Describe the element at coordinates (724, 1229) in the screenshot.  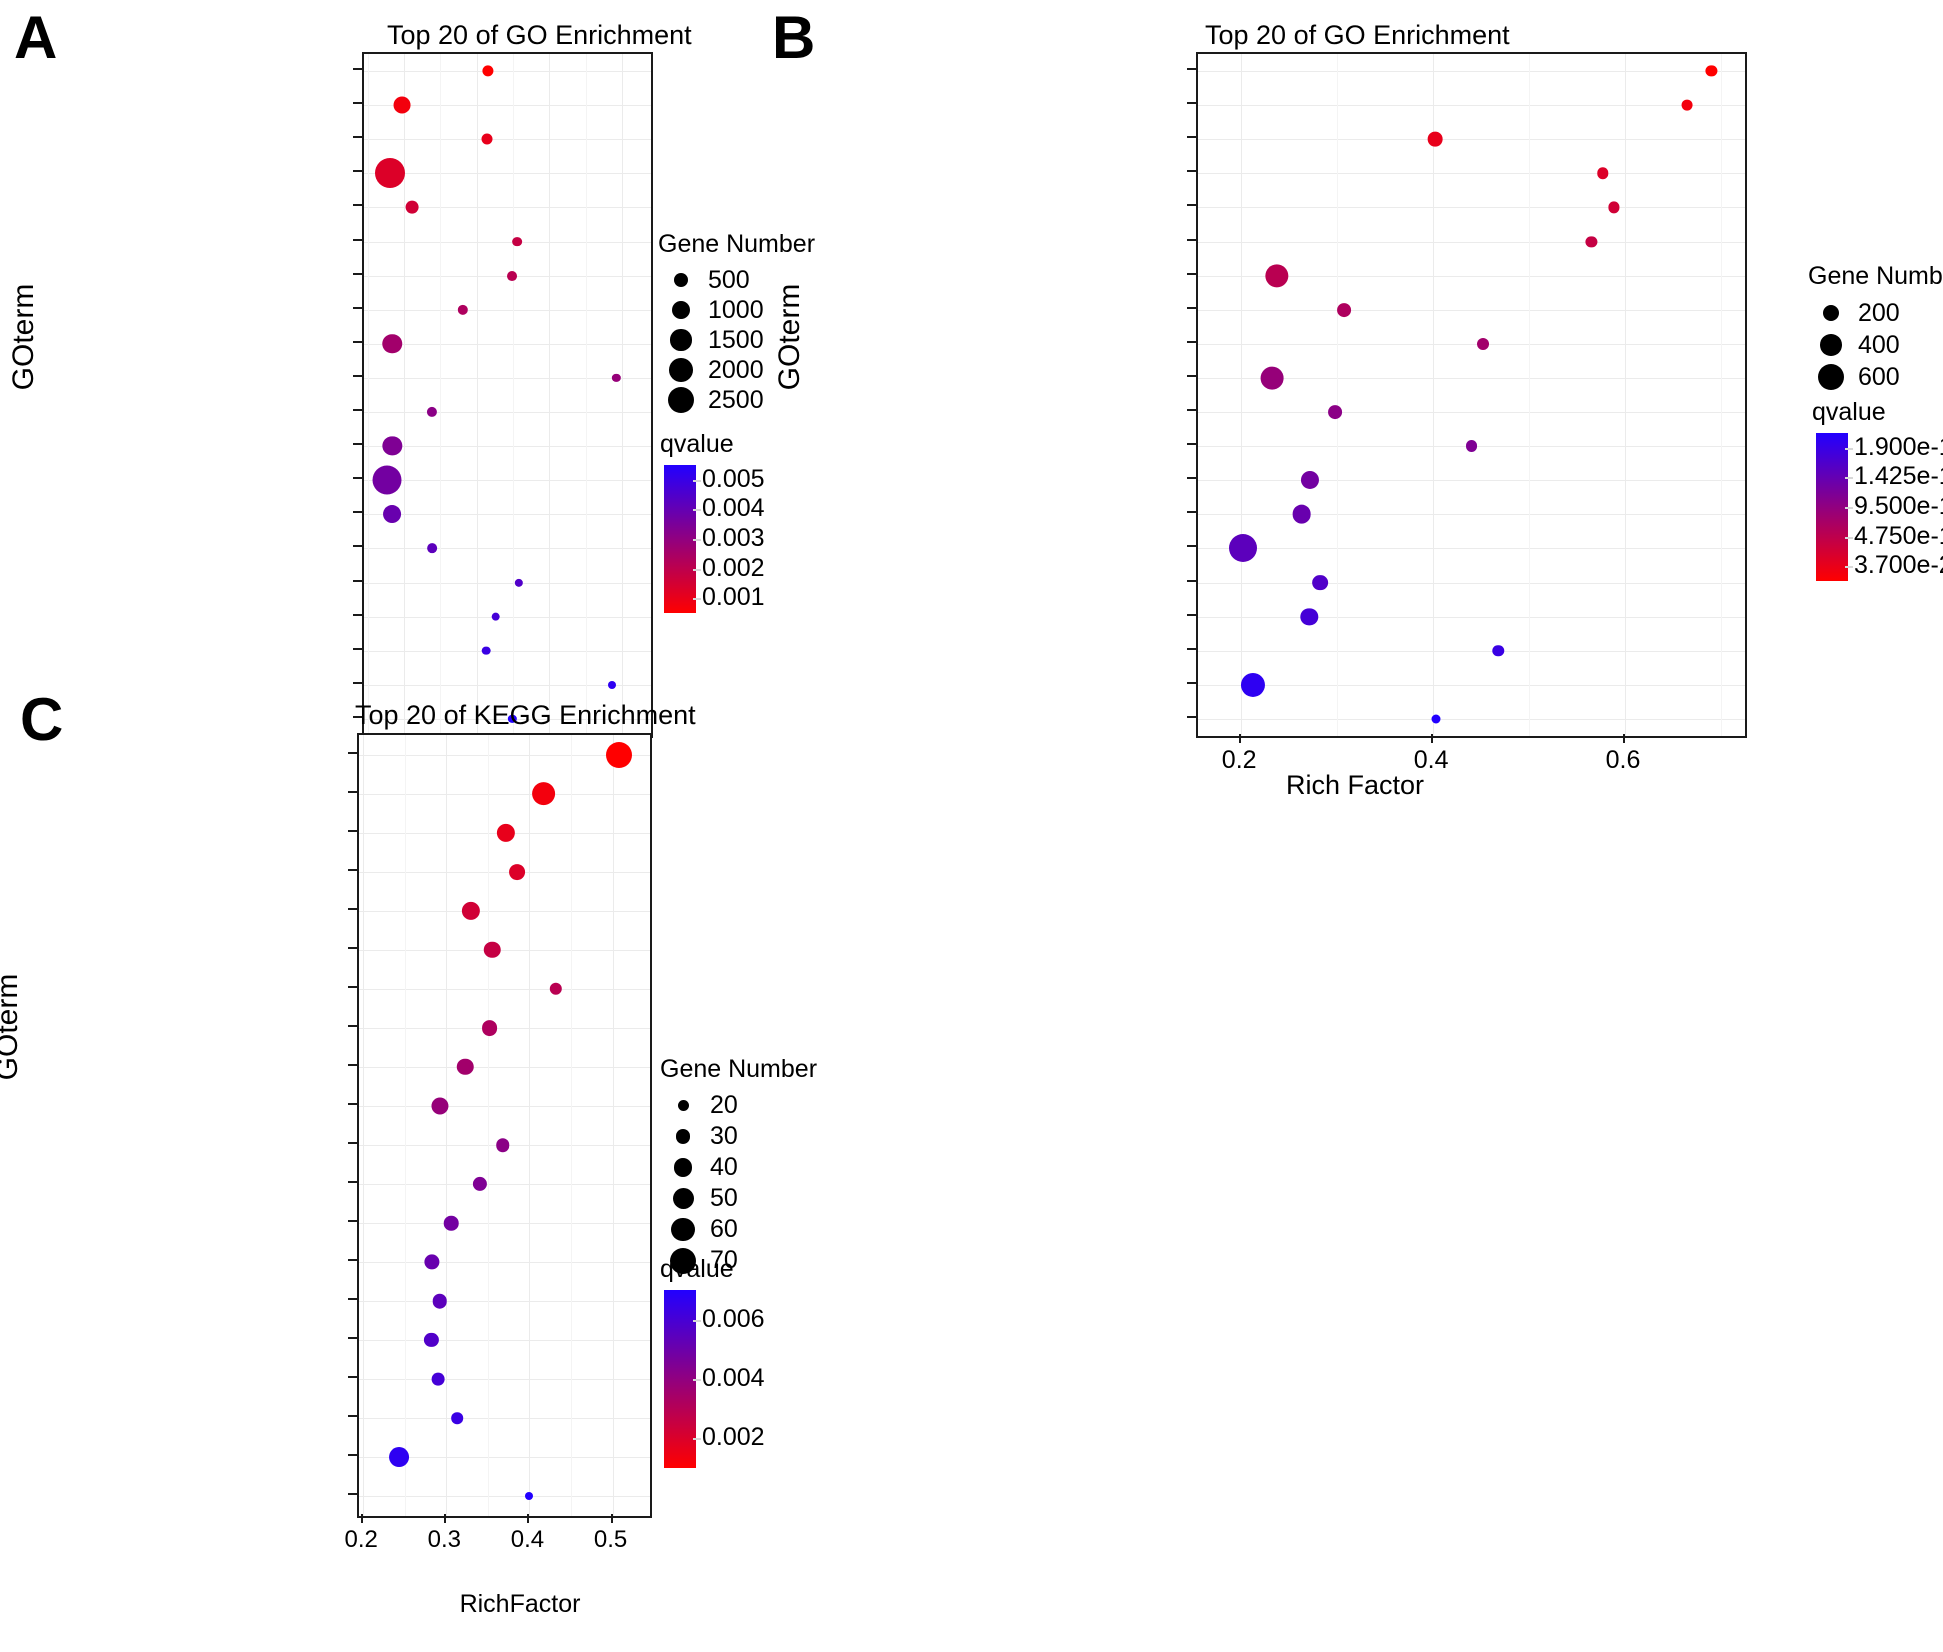
I see `size-legend-label: 60` at that location.